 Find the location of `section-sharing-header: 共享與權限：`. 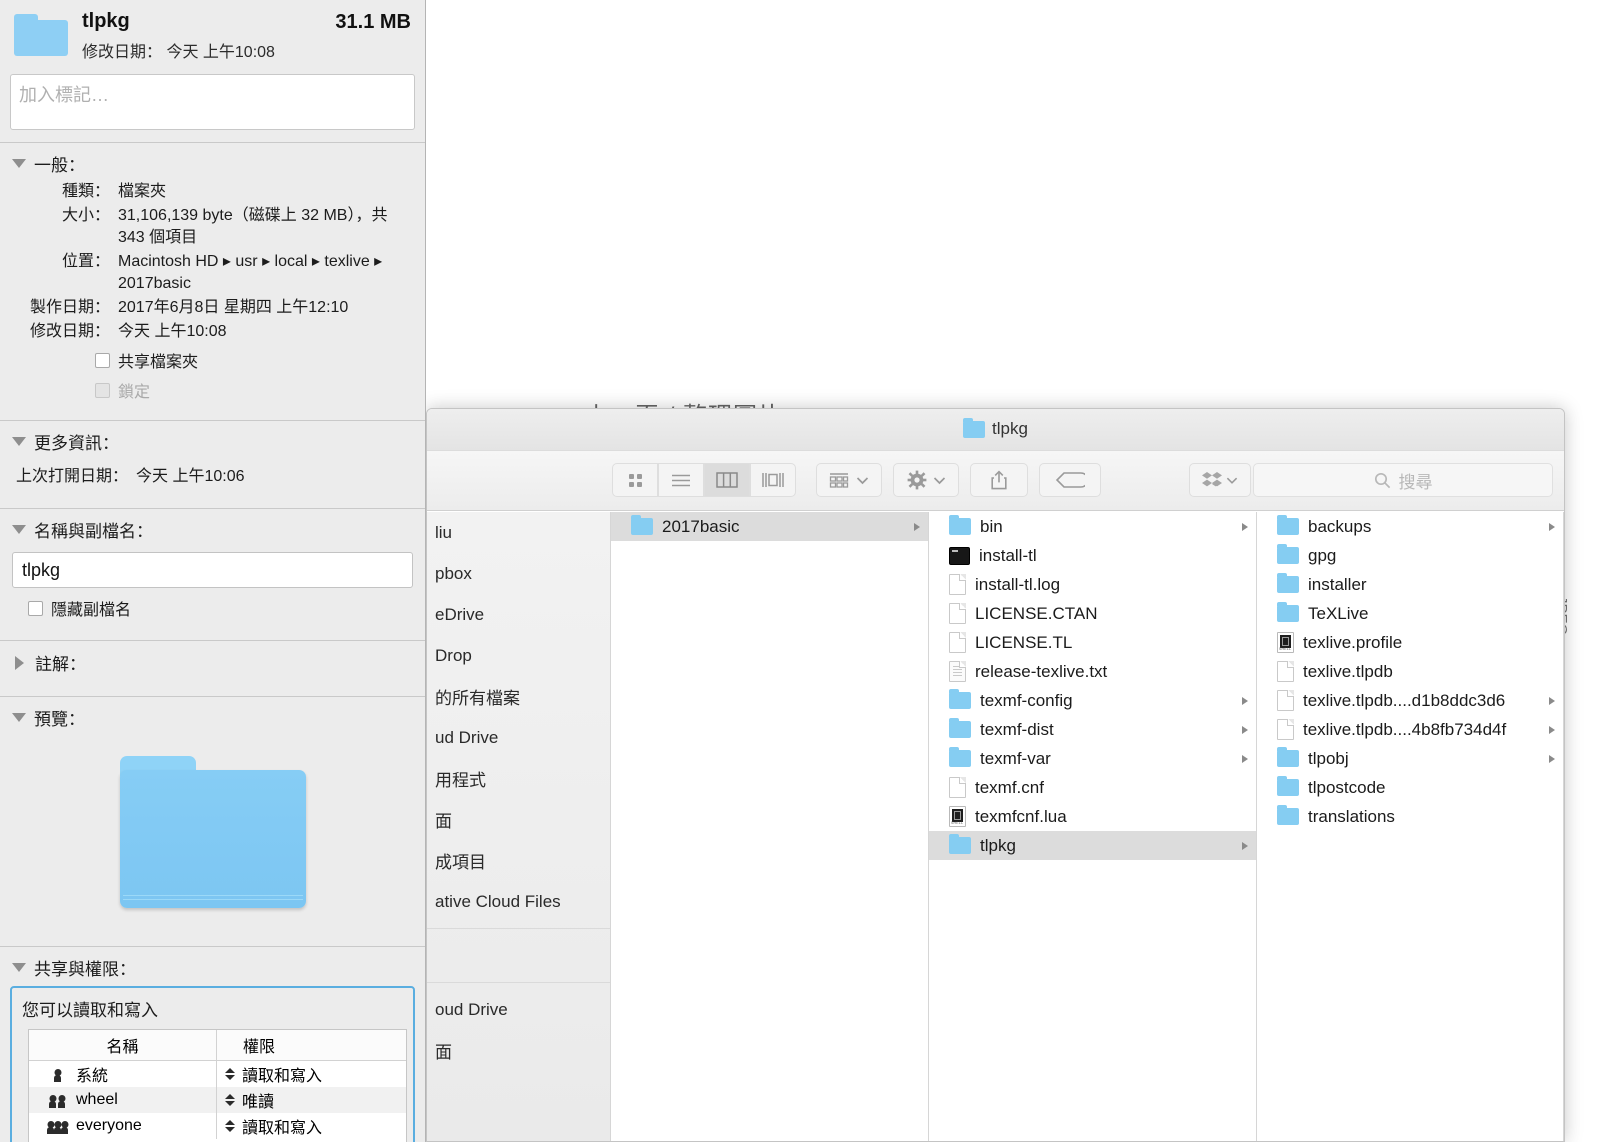

section-sharing-header: 共享與權限： is located at coordinates (212, 965).